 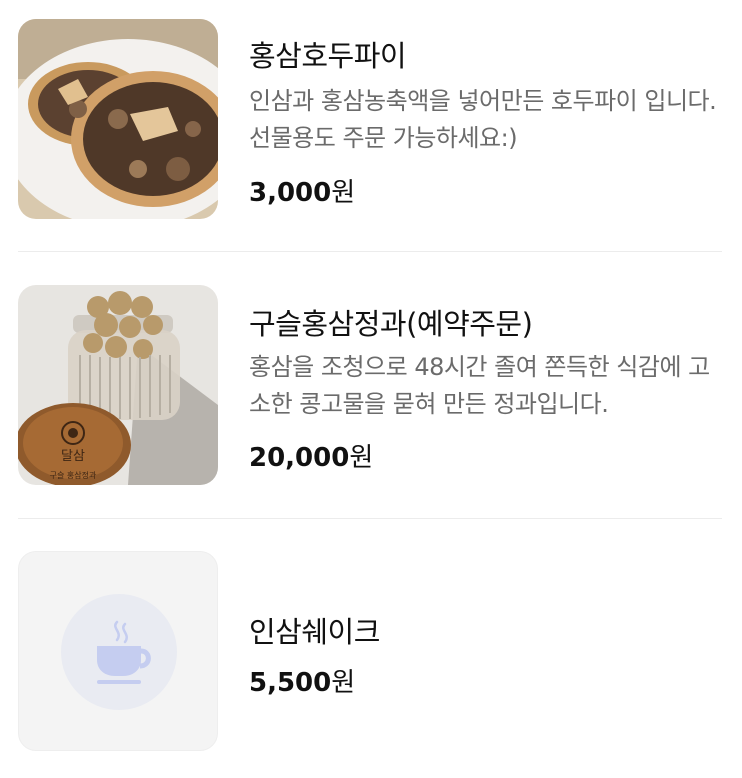 I want to click on item-price: 3,000원, so click(x=302, y=190).